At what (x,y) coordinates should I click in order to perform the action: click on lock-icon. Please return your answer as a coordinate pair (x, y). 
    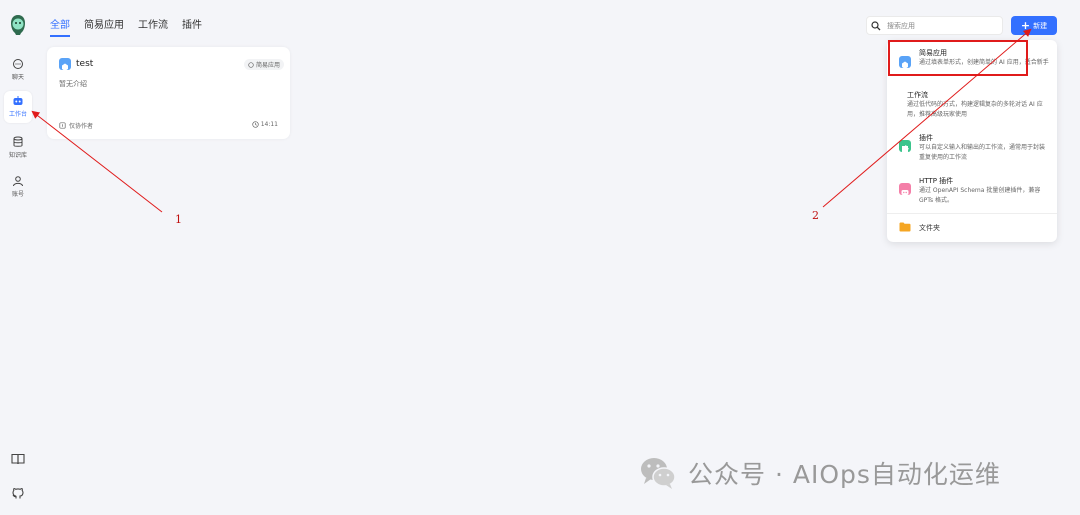
    Looking at the image, I should click on (62, 125).